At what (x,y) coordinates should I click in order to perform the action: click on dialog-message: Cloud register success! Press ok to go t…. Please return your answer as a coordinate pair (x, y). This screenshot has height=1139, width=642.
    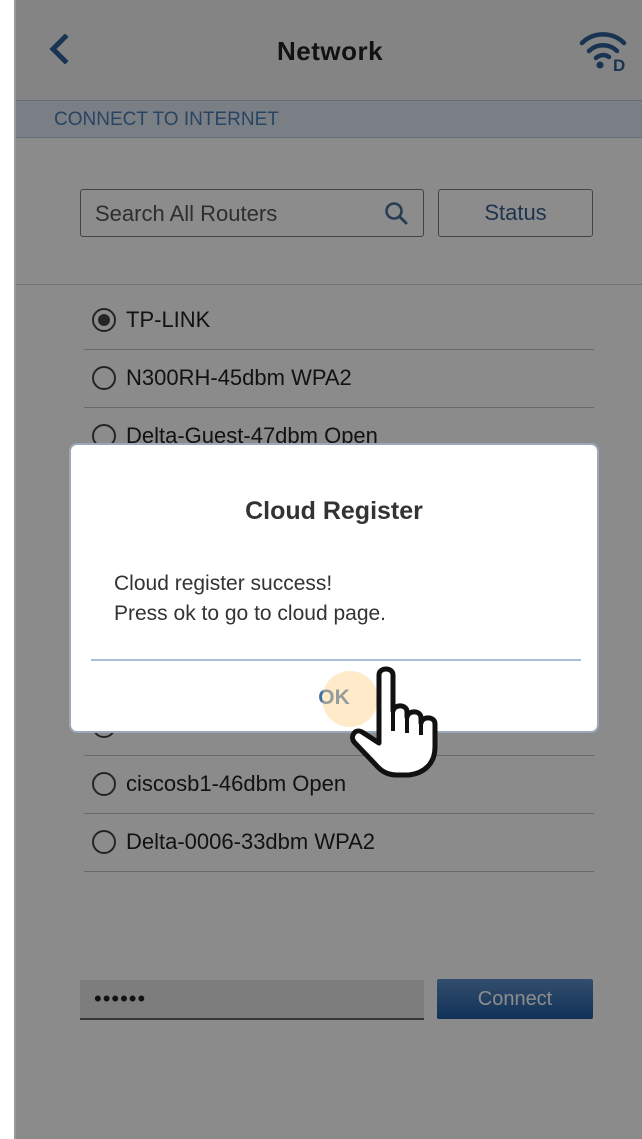
    Looking at the image, I should click on (344, 599).